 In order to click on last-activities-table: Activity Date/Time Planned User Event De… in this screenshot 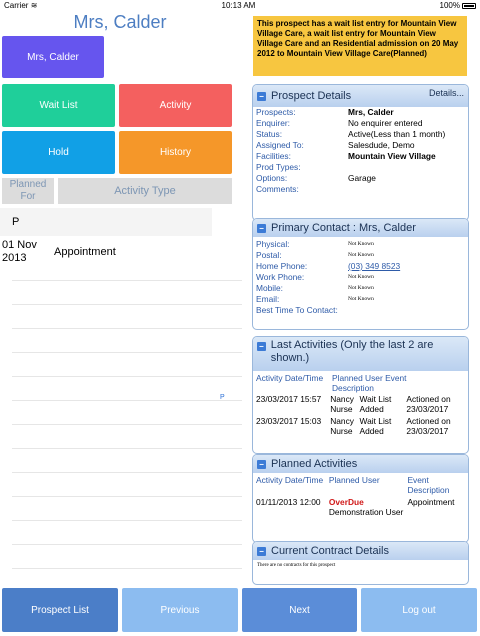, I will do `click(360, 404)`.